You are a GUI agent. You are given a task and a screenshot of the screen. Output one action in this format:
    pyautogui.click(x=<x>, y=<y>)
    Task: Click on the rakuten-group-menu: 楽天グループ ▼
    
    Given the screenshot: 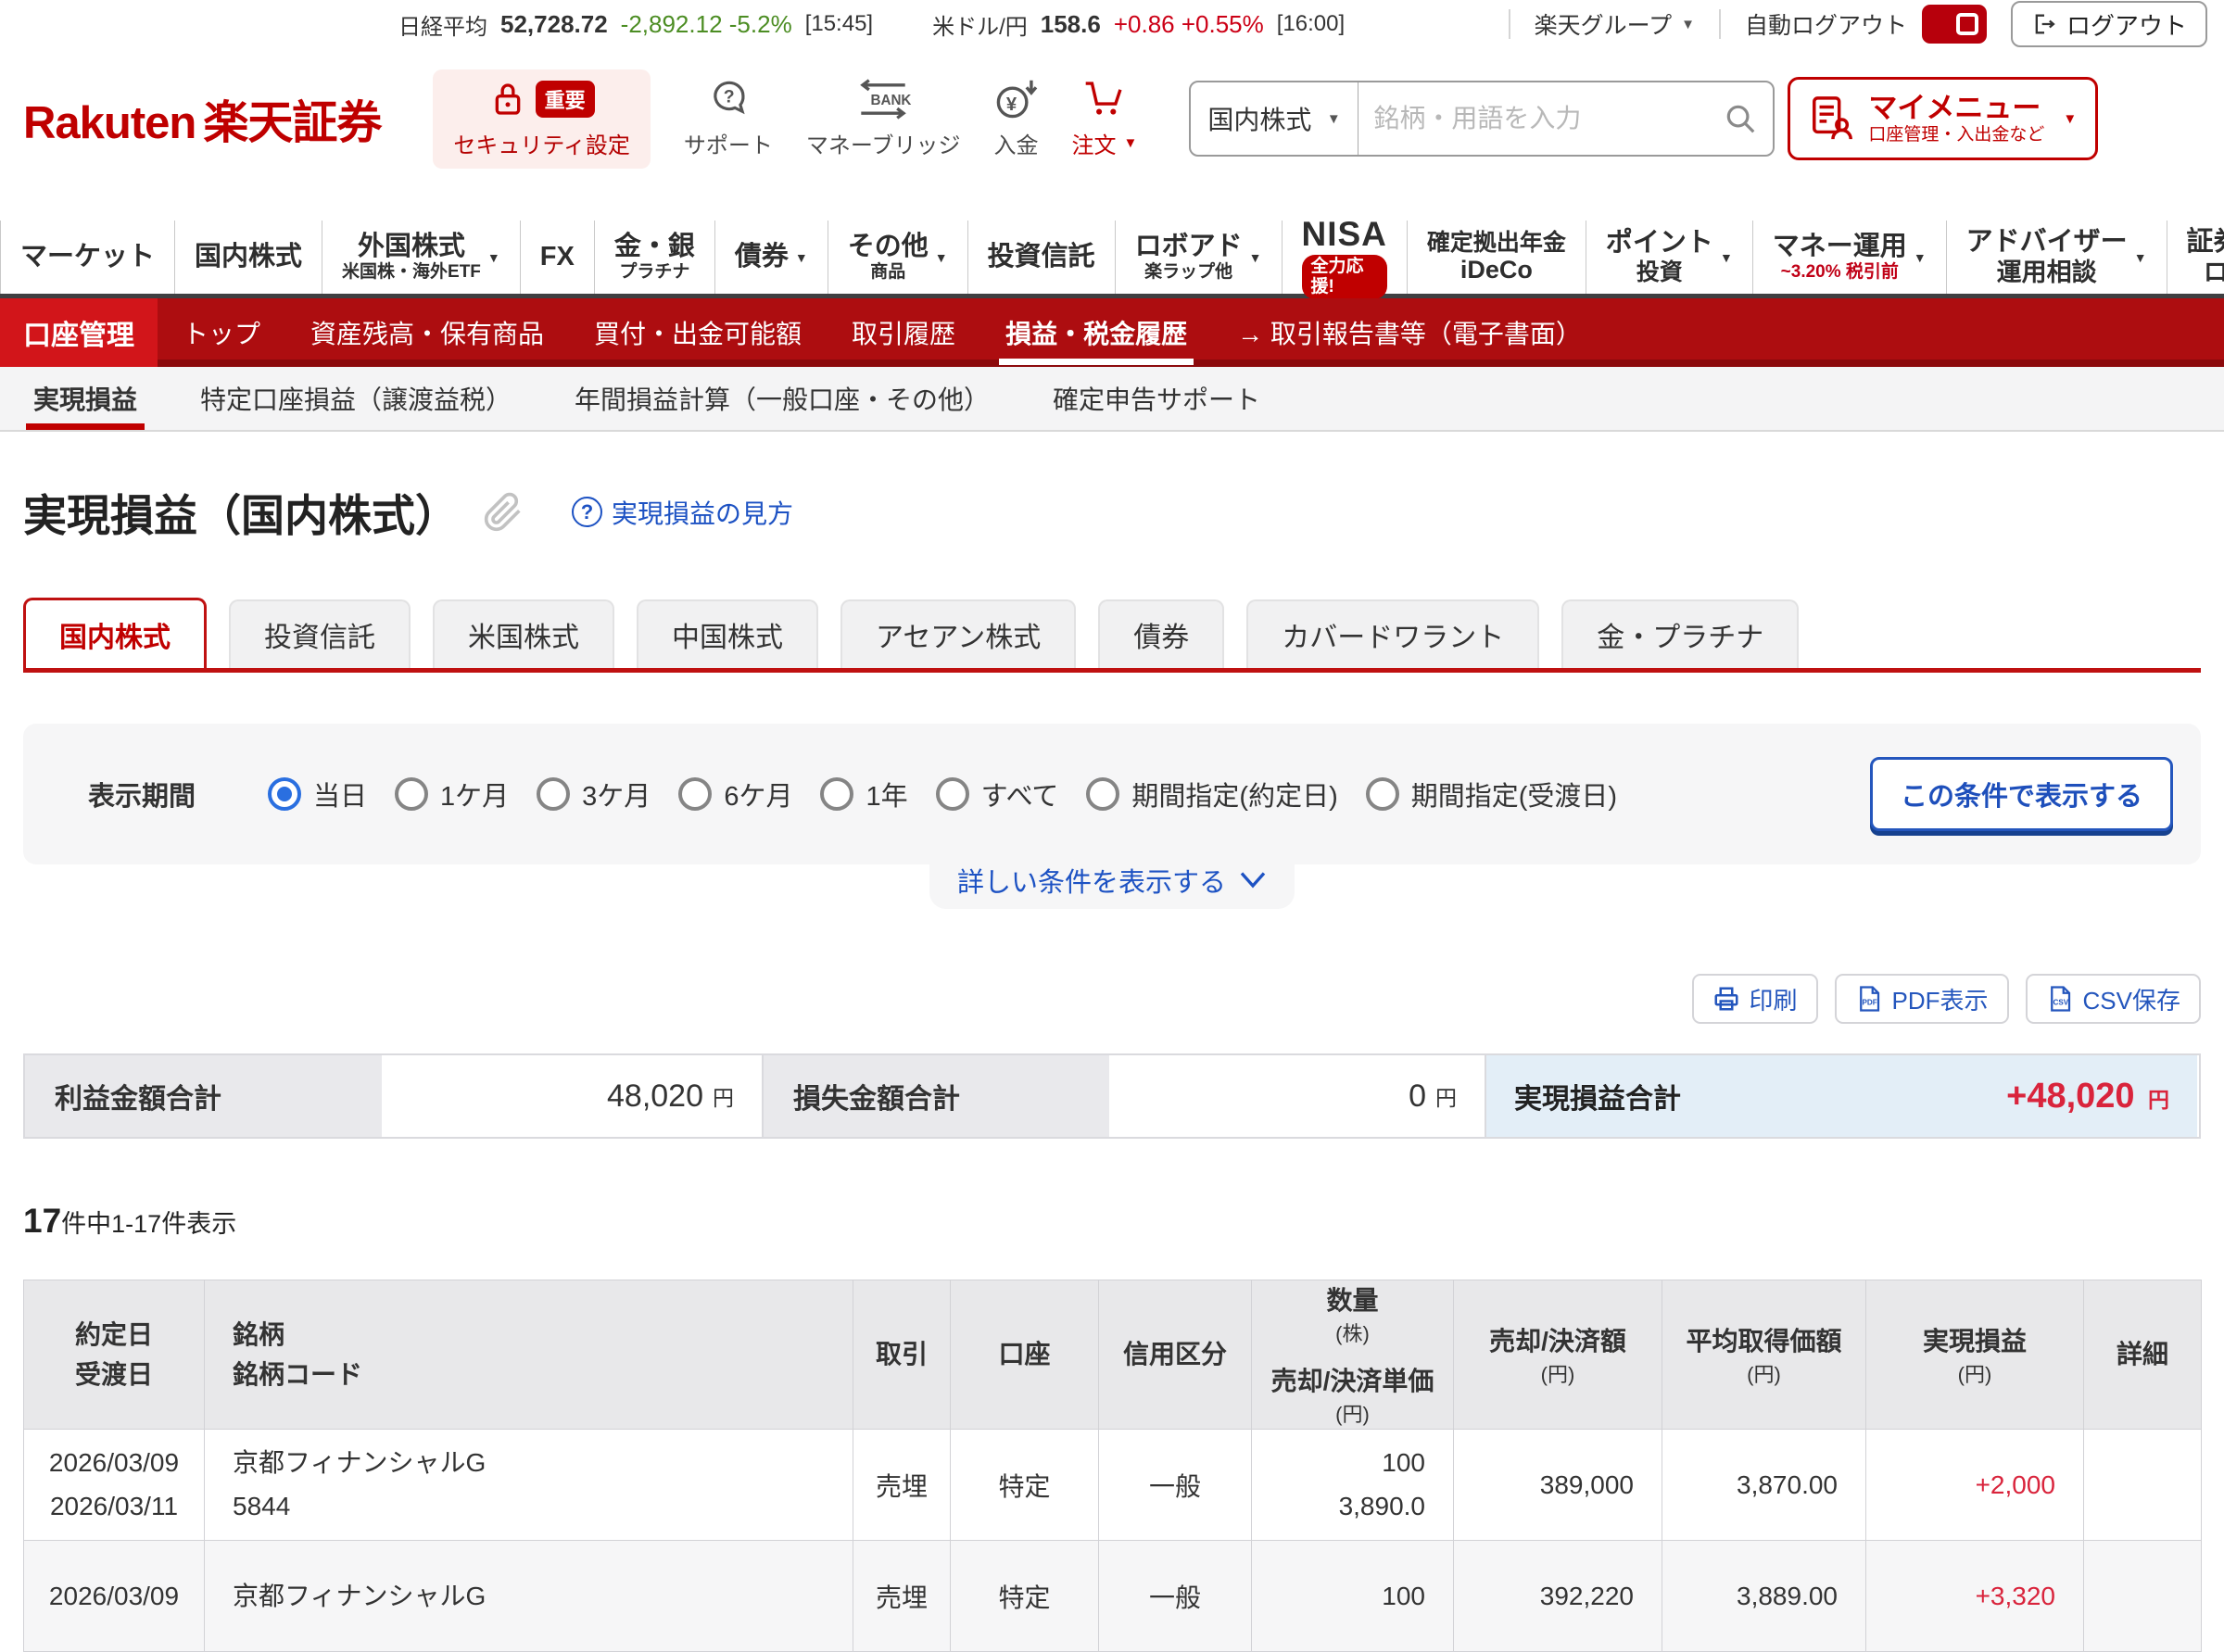 What is the action you would take?
    pyautogui.click(x=1615, y=24)
    